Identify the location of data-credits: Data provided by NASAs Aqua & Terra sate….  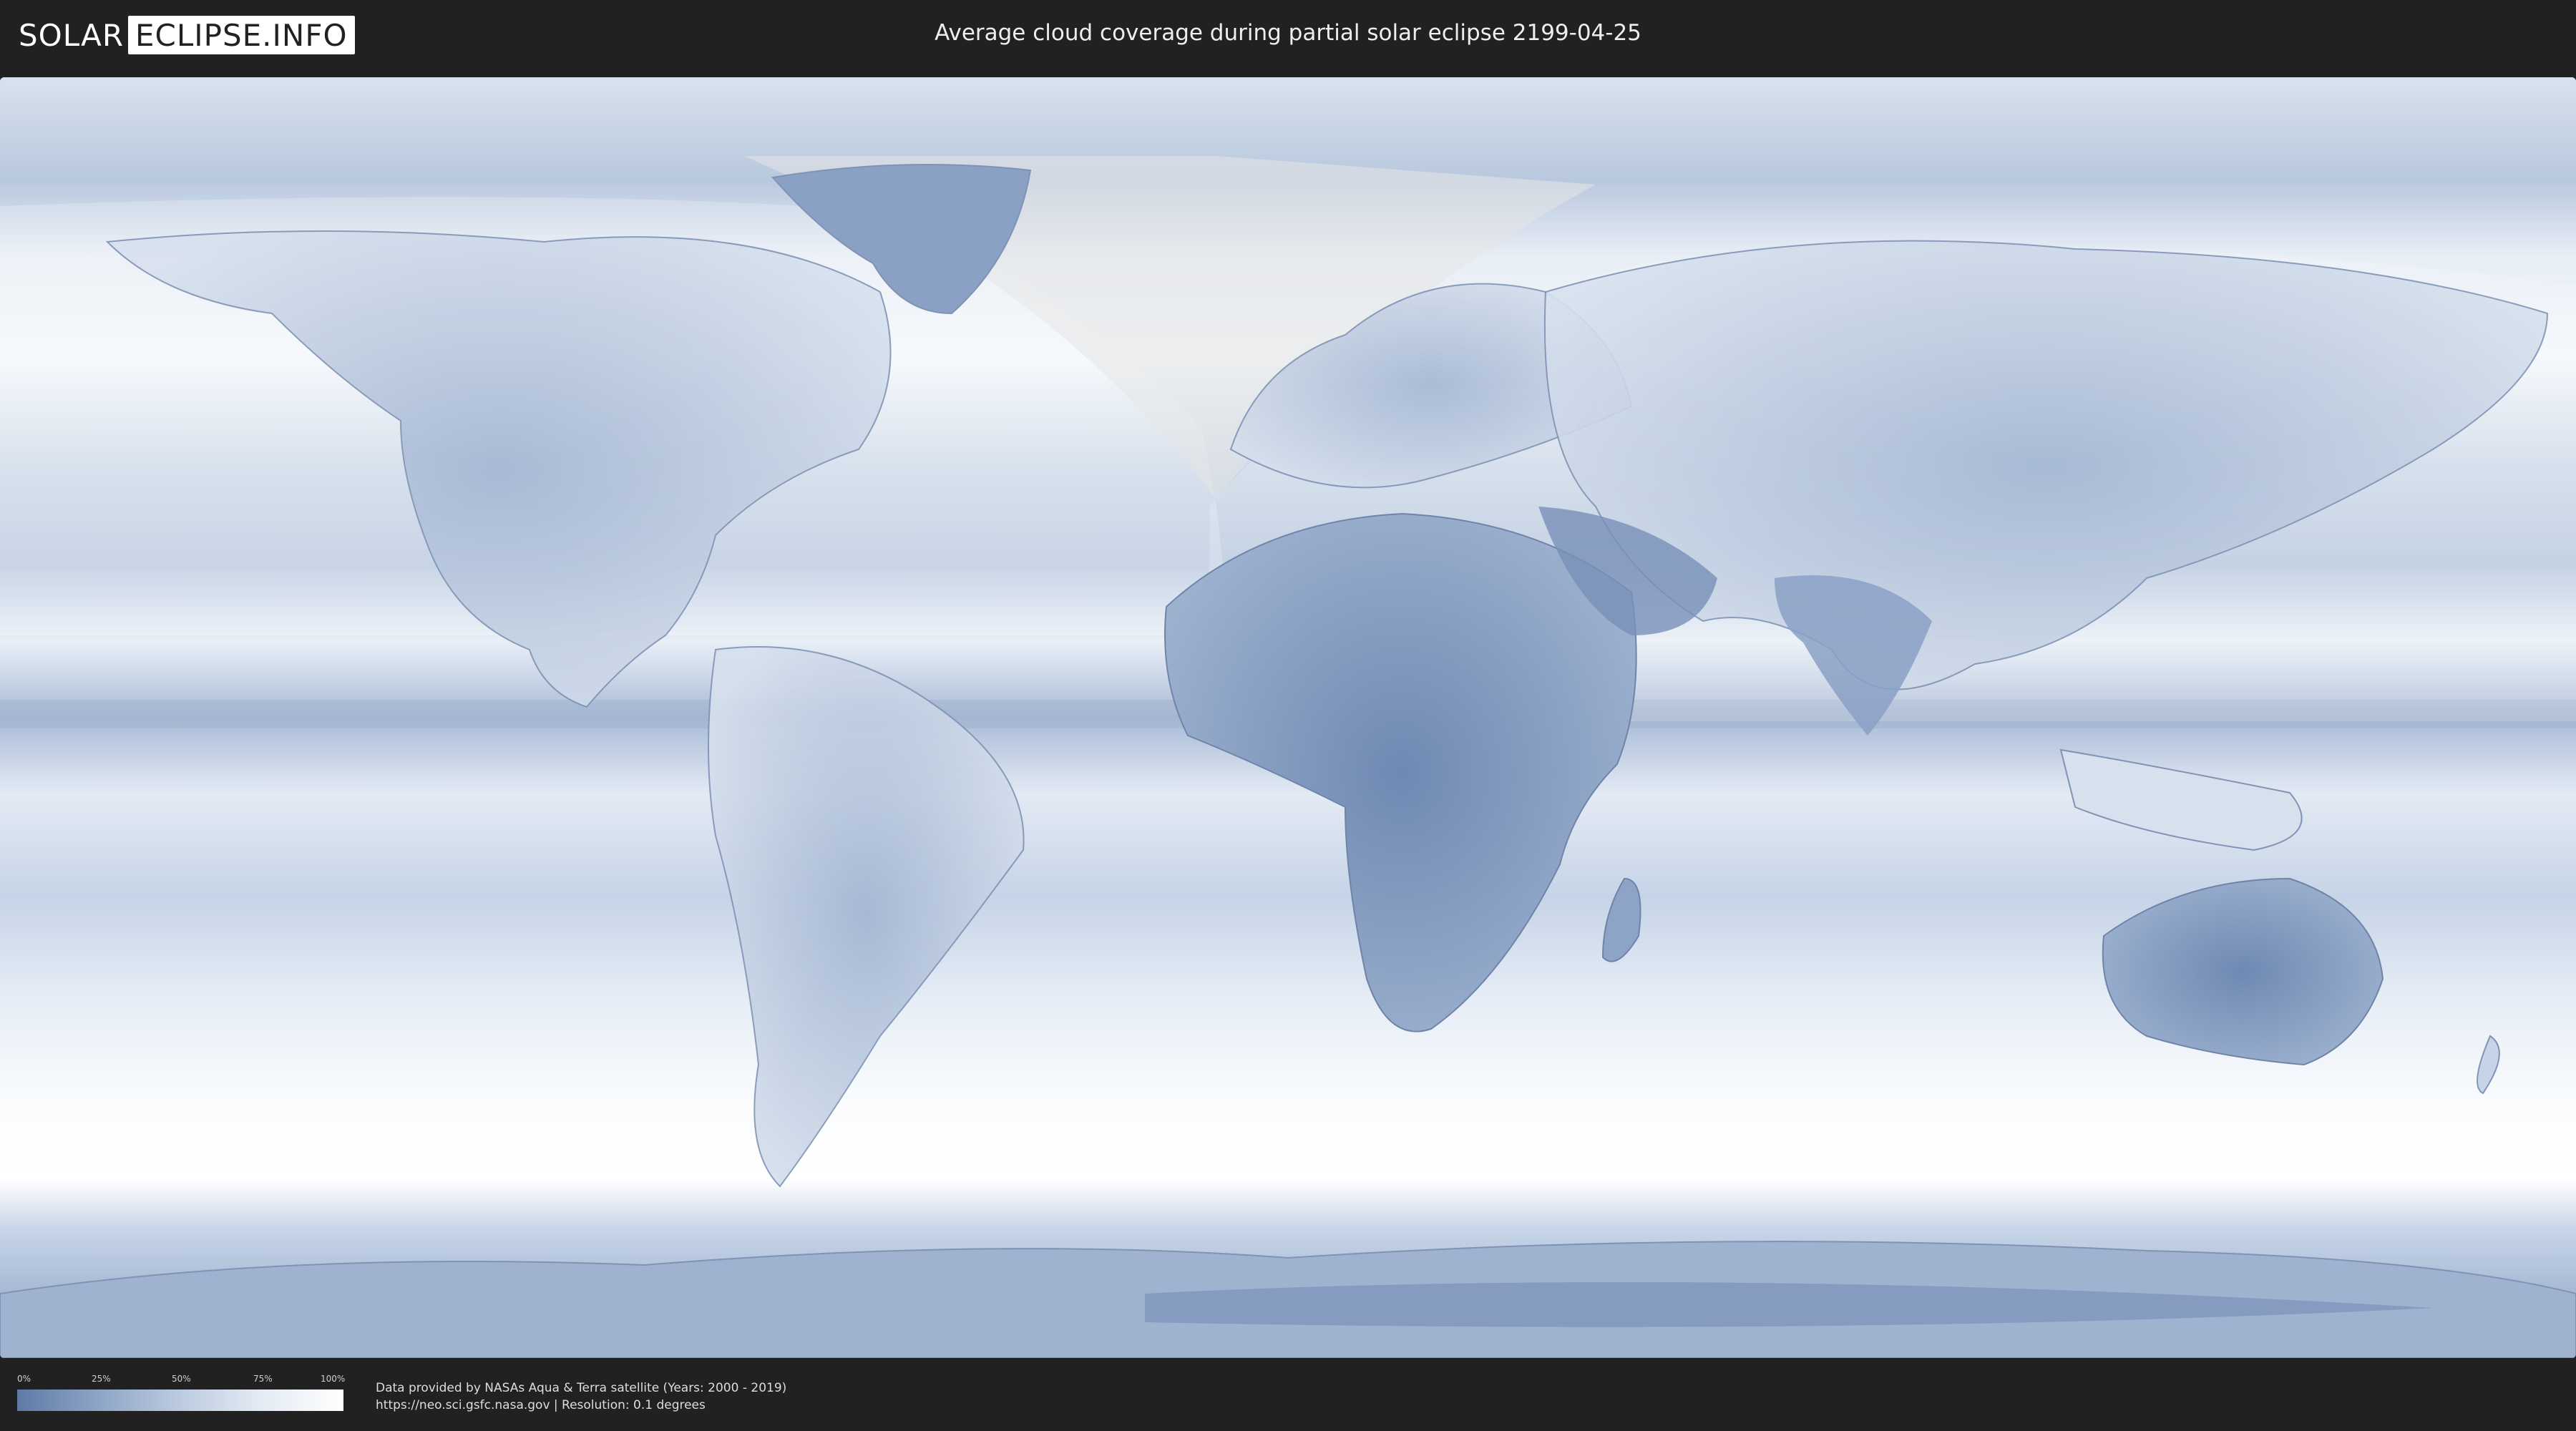
(581, 1396).